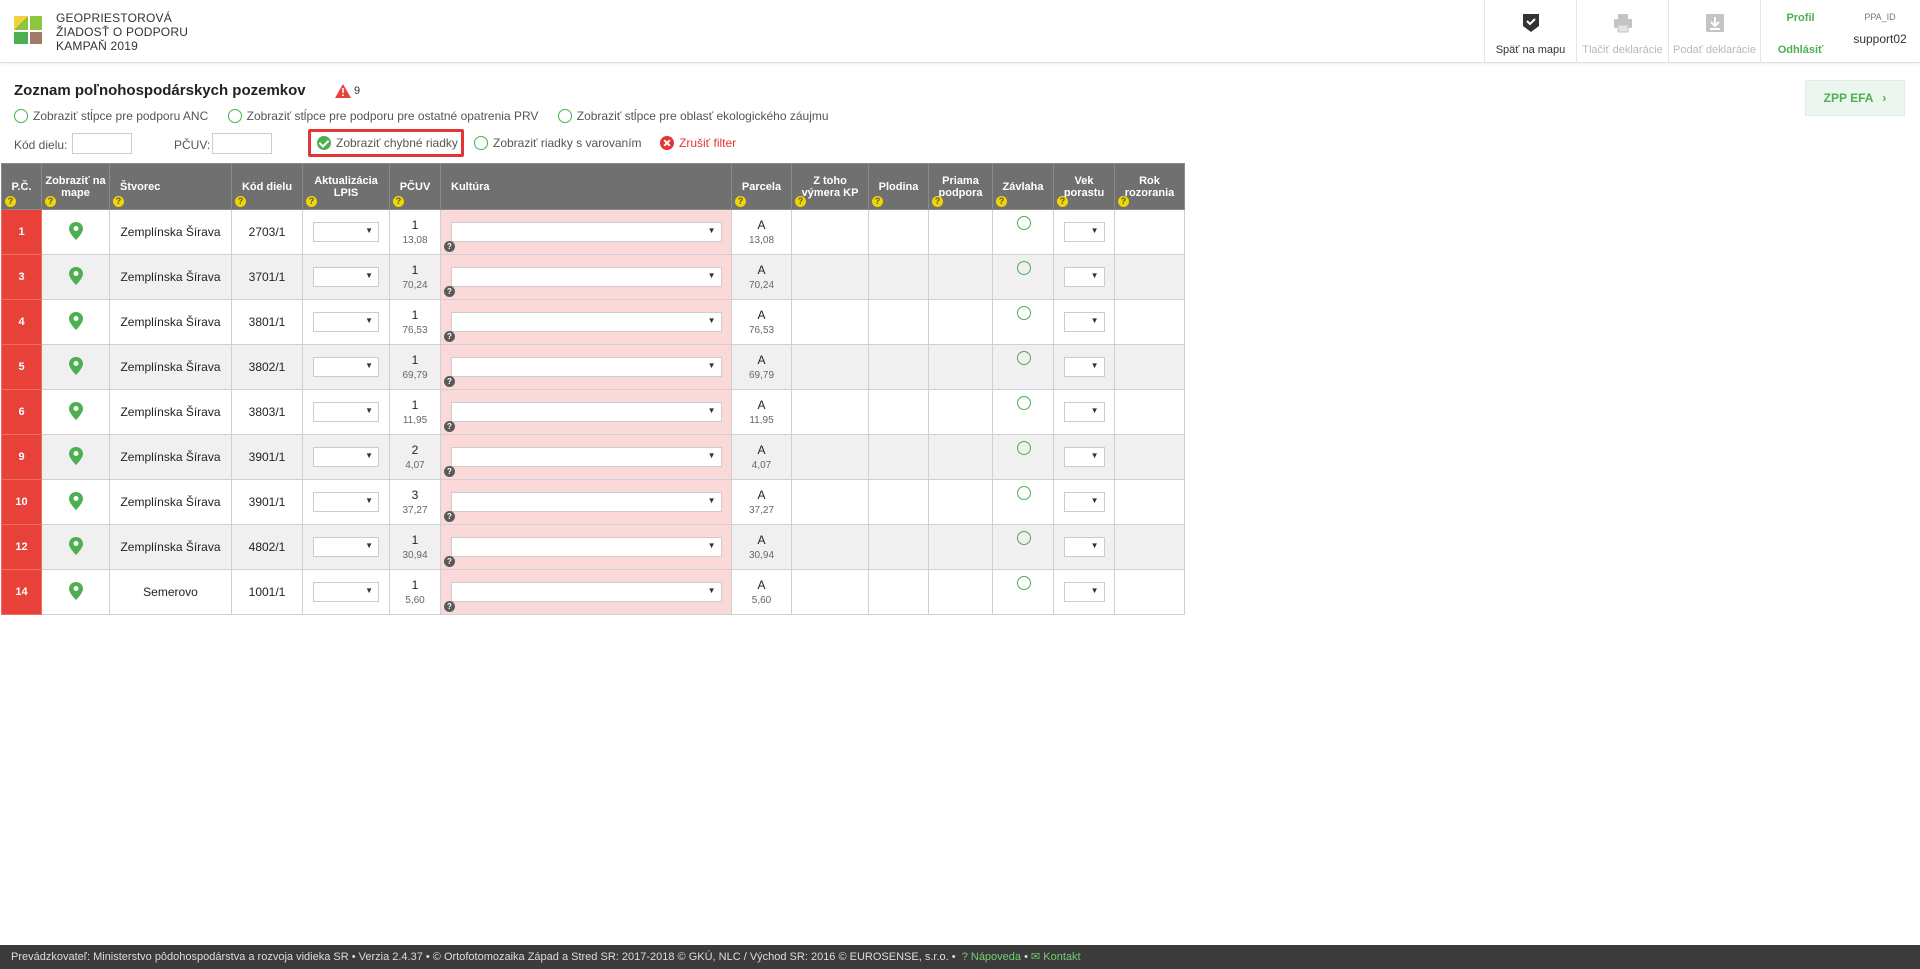  I want to click on col-zavlaha: Závlaha?, so click(1023, 186).